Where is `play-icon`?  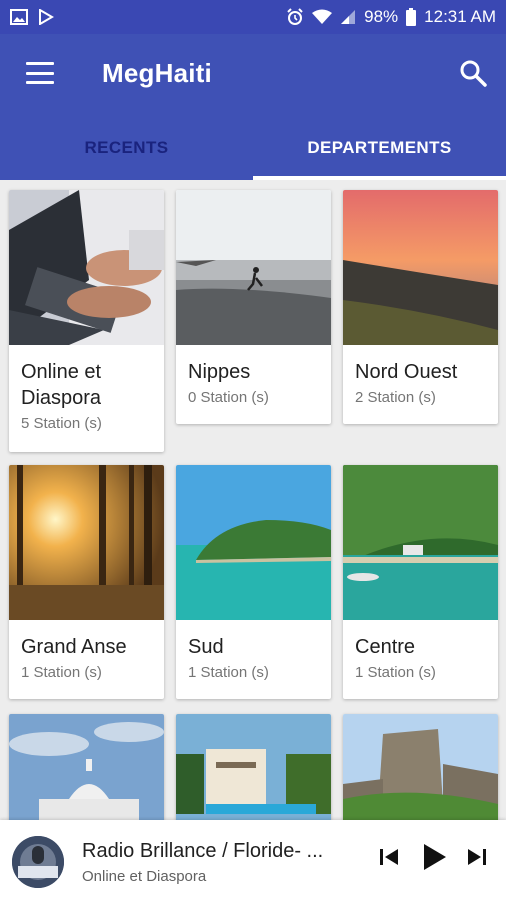 play-icon is located at coordinates (435, 857).